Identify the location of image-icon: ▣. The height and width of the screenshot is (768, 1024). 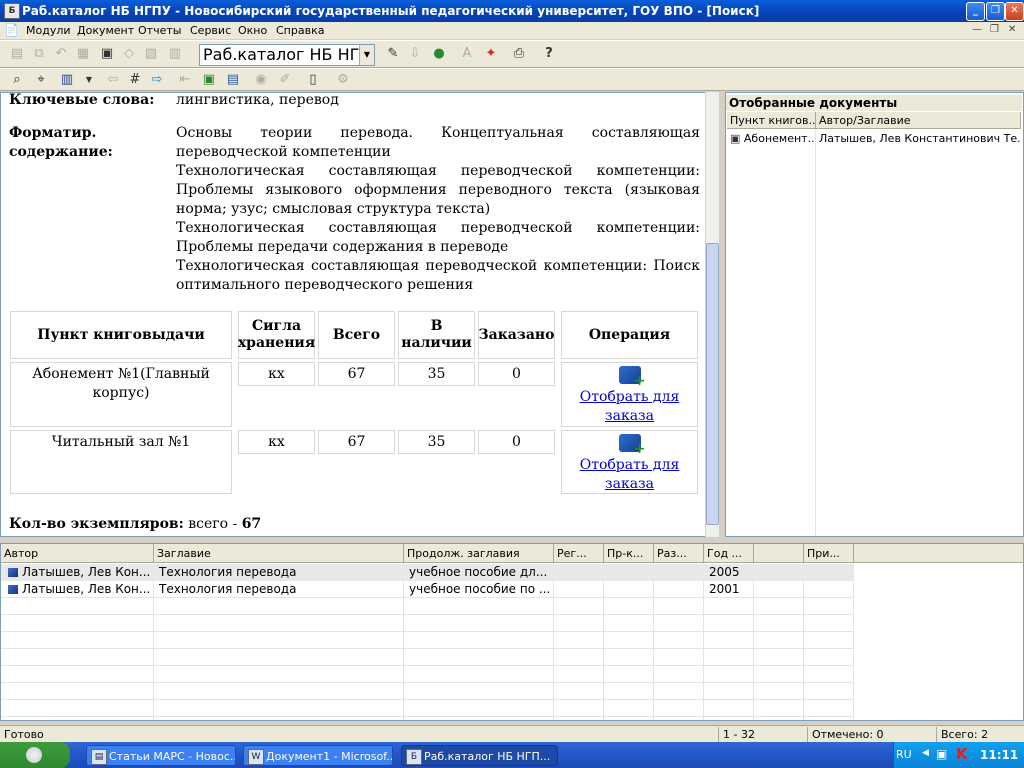
(209, 80).